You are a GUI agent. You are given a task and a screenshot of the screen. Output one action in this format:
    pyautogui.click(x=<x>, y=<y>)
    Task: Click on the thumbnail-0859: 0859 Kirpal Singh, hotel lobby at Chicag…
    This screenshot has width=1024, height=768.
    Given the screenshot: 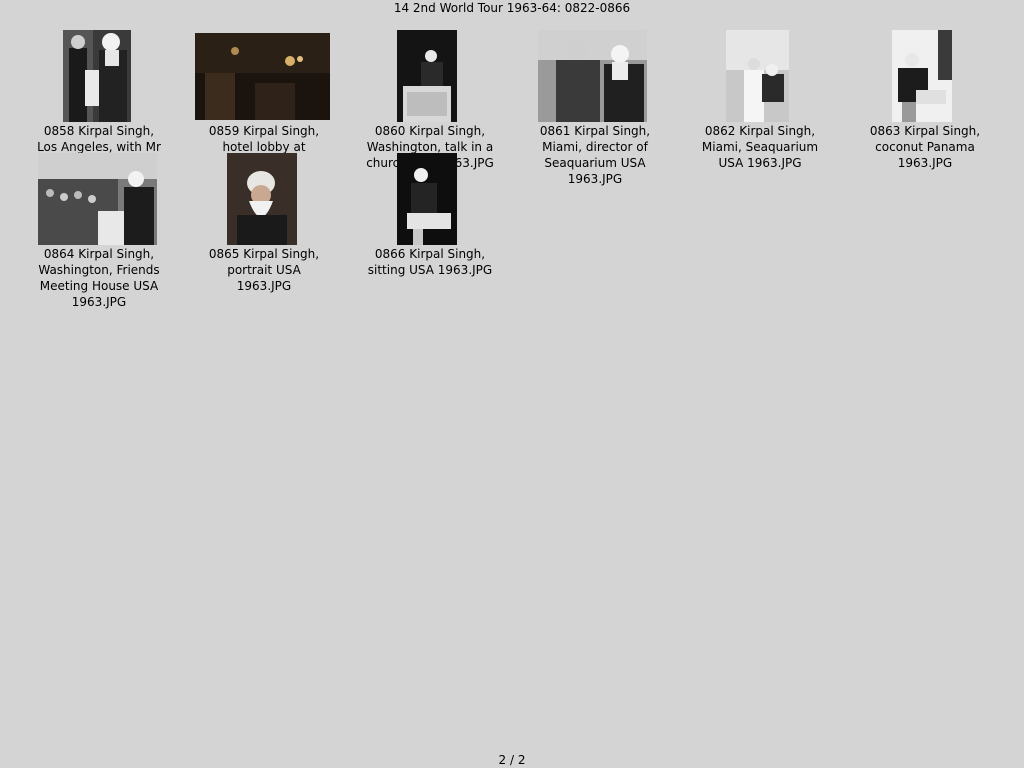 What is the action you would take?
    pyautogui.click(x=262, y=100)
    